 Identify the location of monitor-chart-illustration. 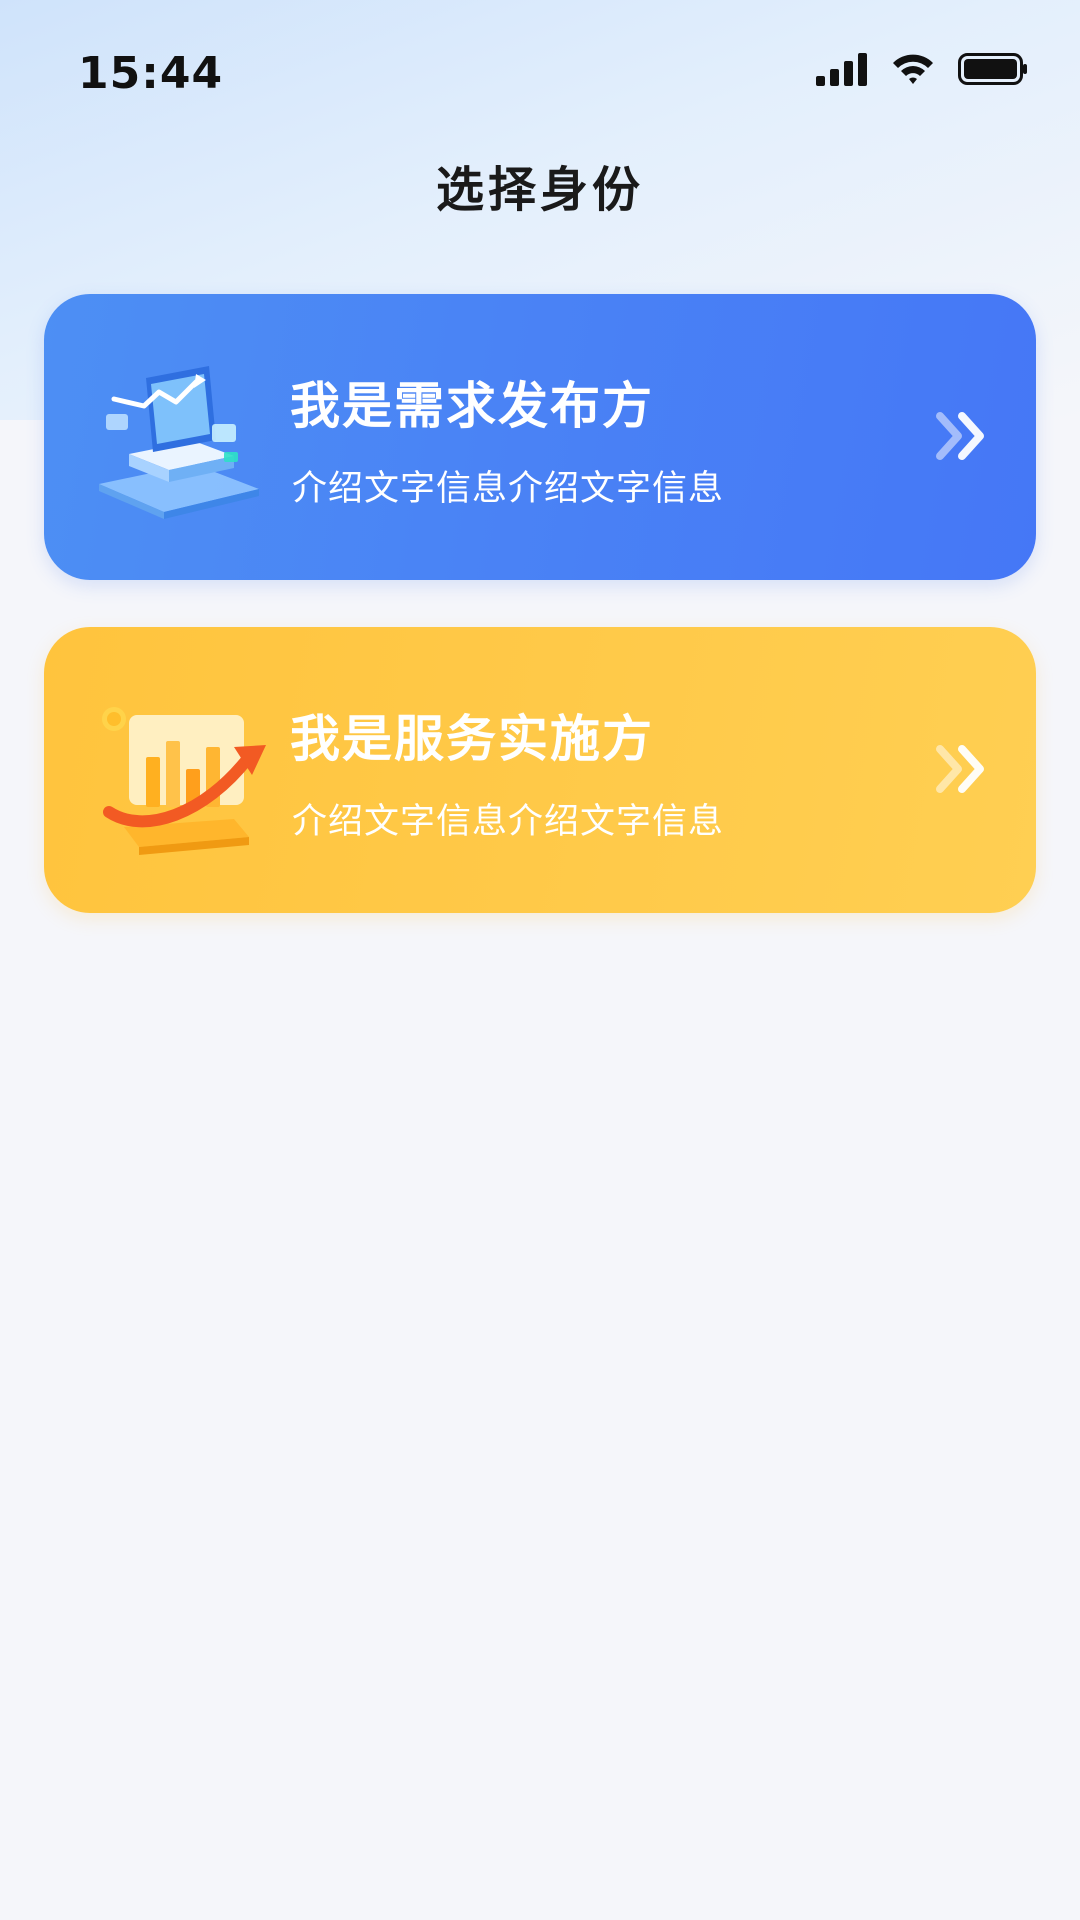
(179, 442).